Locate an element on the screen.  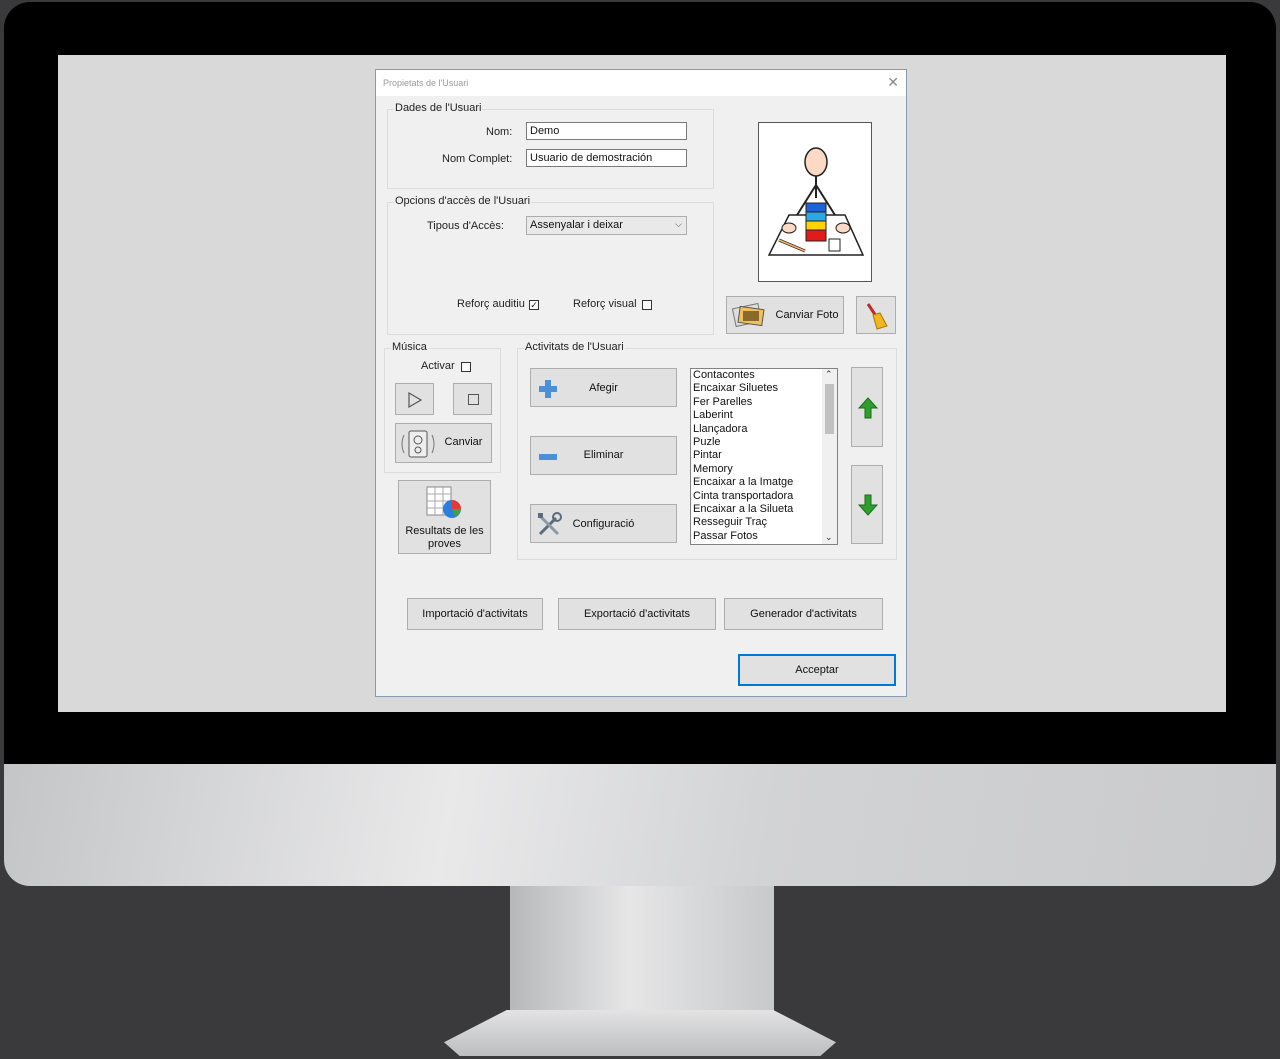
add-activity-button: Afegir is located at coordinates (603, 387).